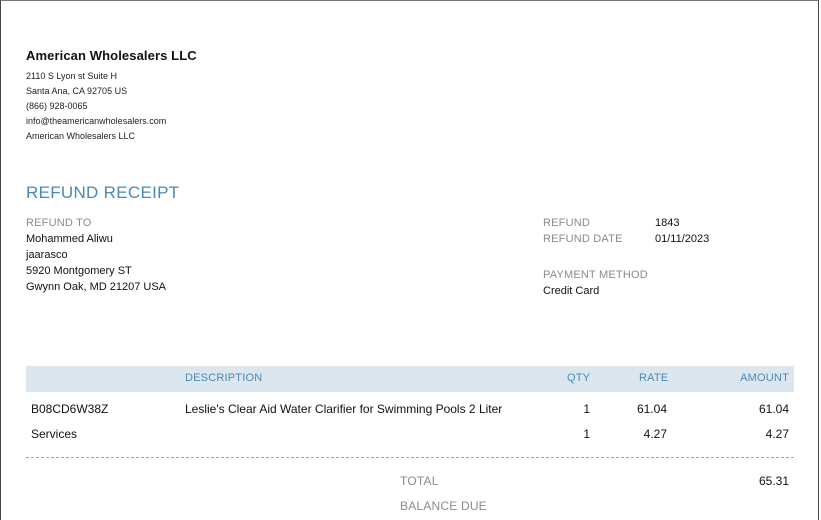 The image size is (821, 520). Describe the element at coordinates (81, 136) in the screenshot. I see `company-name-line: American Wholesalers LLC` at that location.